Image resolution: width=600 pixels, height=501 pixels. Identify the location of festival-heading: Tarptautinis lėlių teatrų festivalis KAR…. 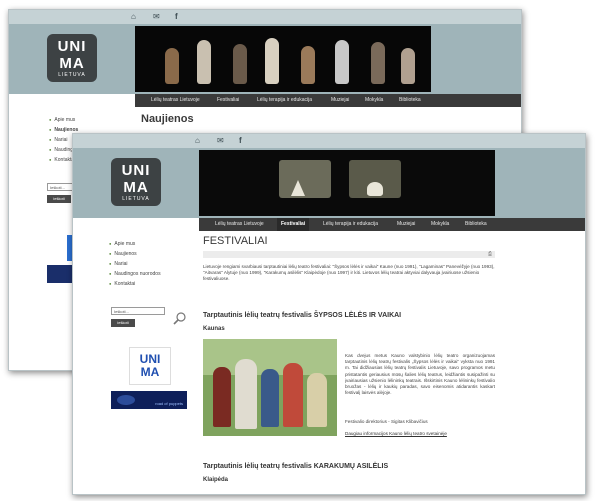
(296, 466).